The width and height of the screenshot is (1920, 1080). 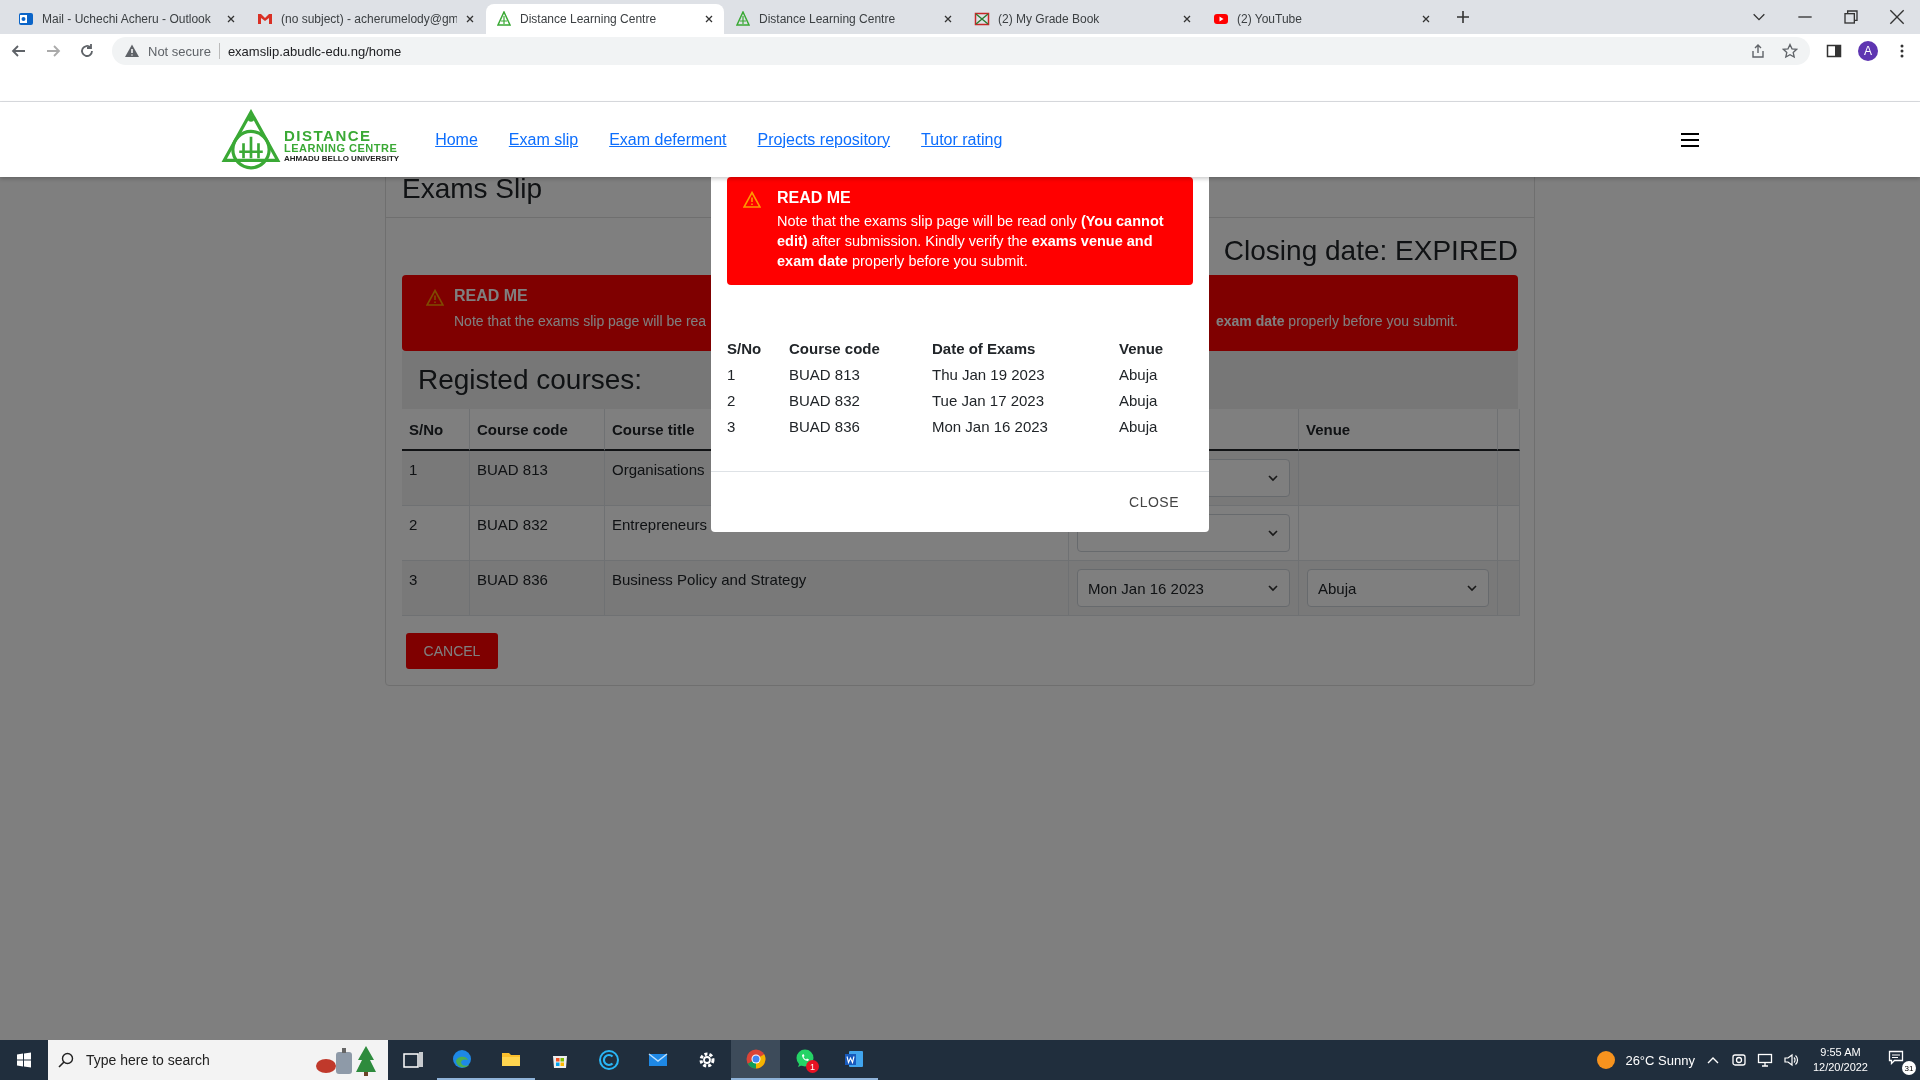 I want to click on table-cell-text: BUAD 832, so click(x=825, y=400).